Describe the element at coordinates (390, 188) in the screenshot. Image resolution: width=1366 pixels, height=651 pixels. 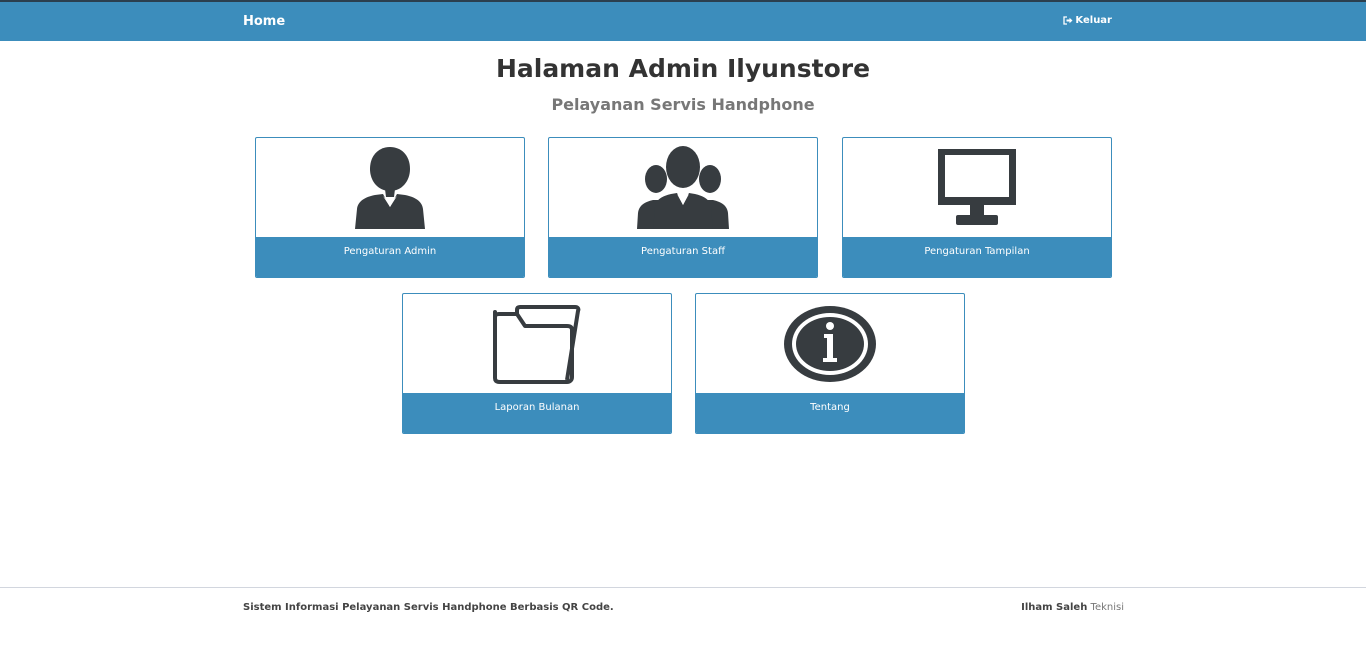
I see `user-icon` at that location.